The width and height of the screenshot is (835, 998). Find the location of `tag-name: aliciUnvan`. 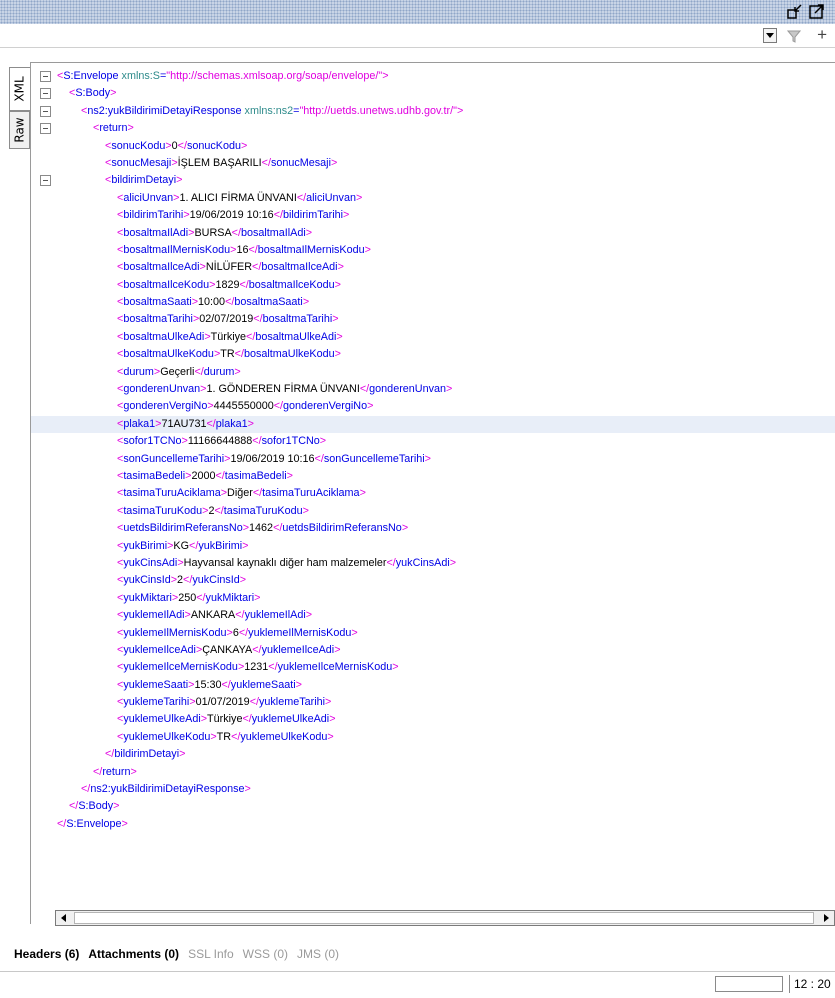

tag-name: aliciUnvan is located at coordinates (148, 197).